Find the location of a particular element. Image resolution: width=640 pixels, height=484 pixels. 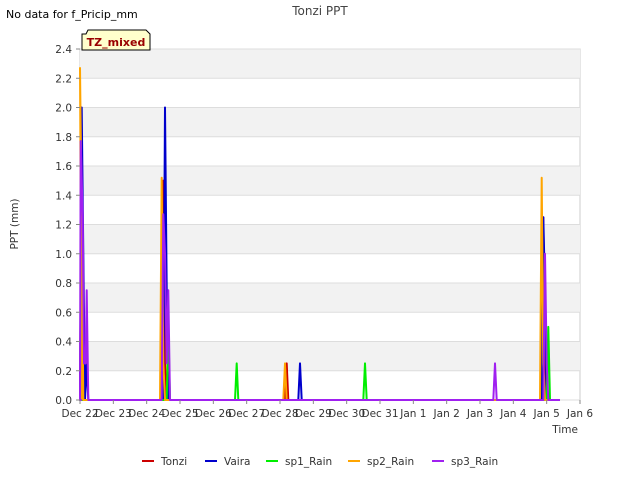

y-tick-label: 2.4 is located at coordinates (63, 50).